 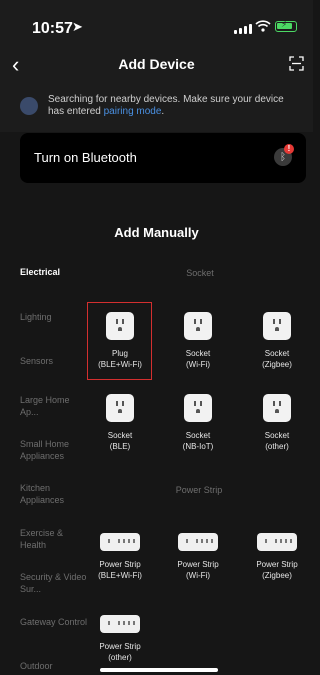 What do you see at coordinates (200, 273) in the screenshot?
I see `group-label-socket: Socket` at bounding box center [200, 273].